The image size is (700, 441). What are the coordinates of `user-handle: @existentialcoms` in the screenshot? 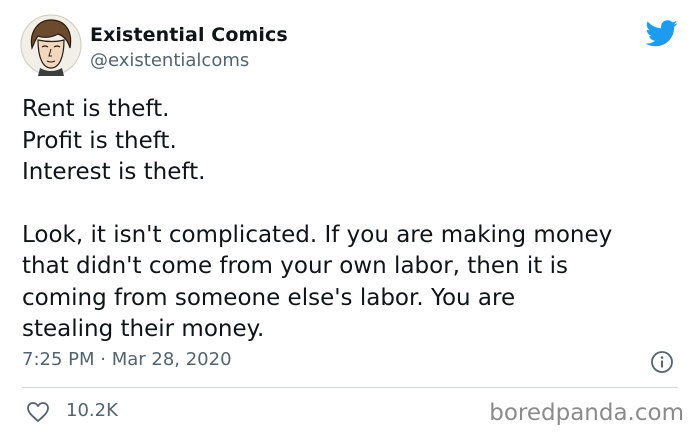 It's located at (169, 60).